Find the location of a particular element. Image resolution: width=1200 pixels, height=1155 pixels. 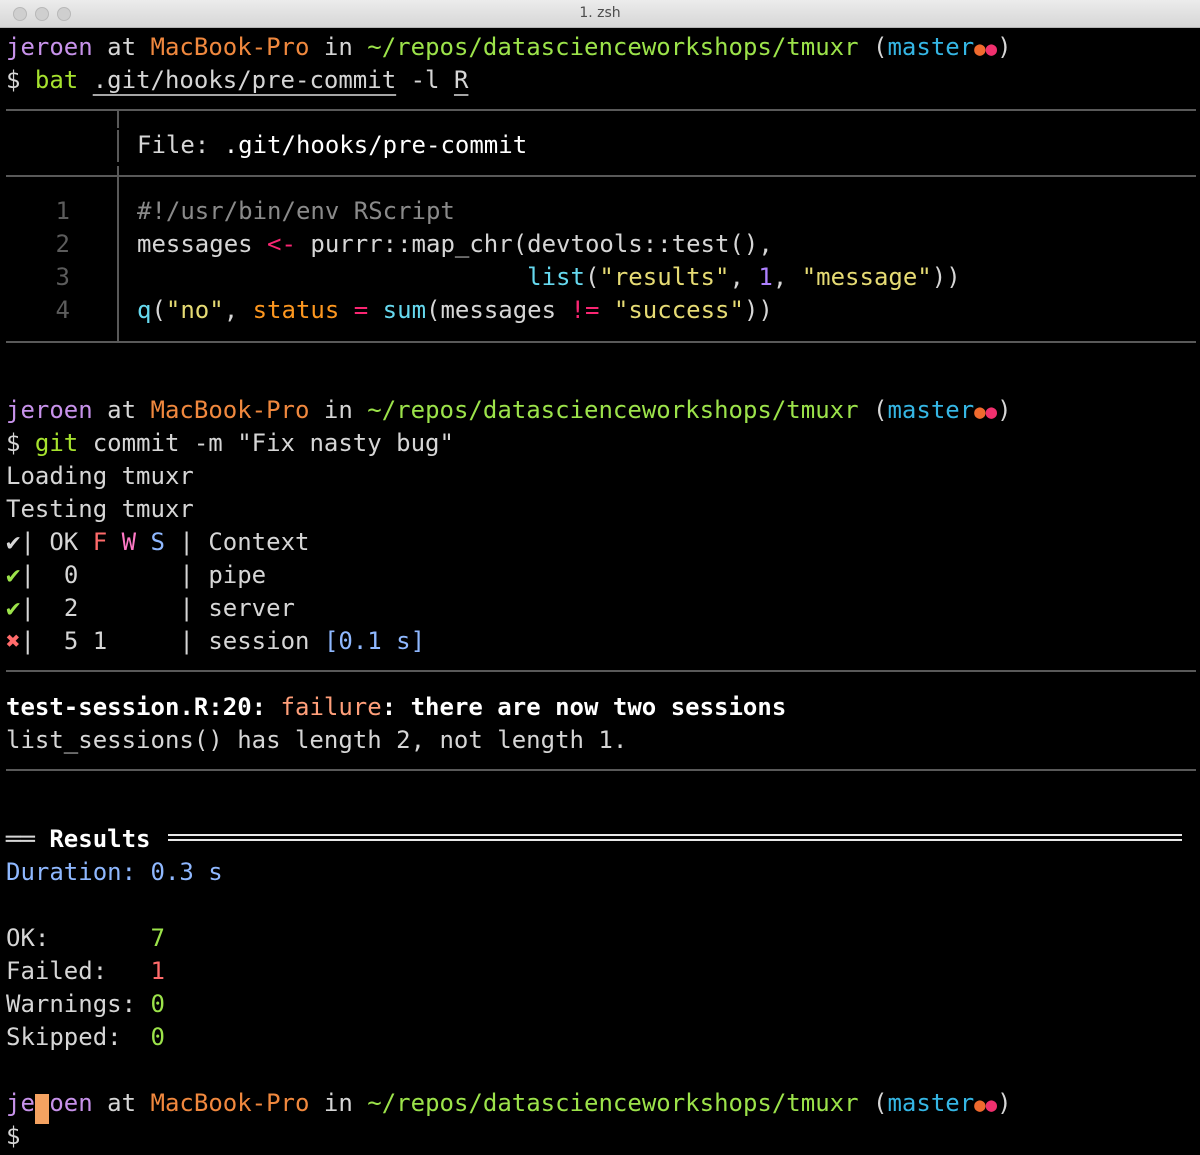

summary-label: Skipped: is located at coordinates (71, 1037).